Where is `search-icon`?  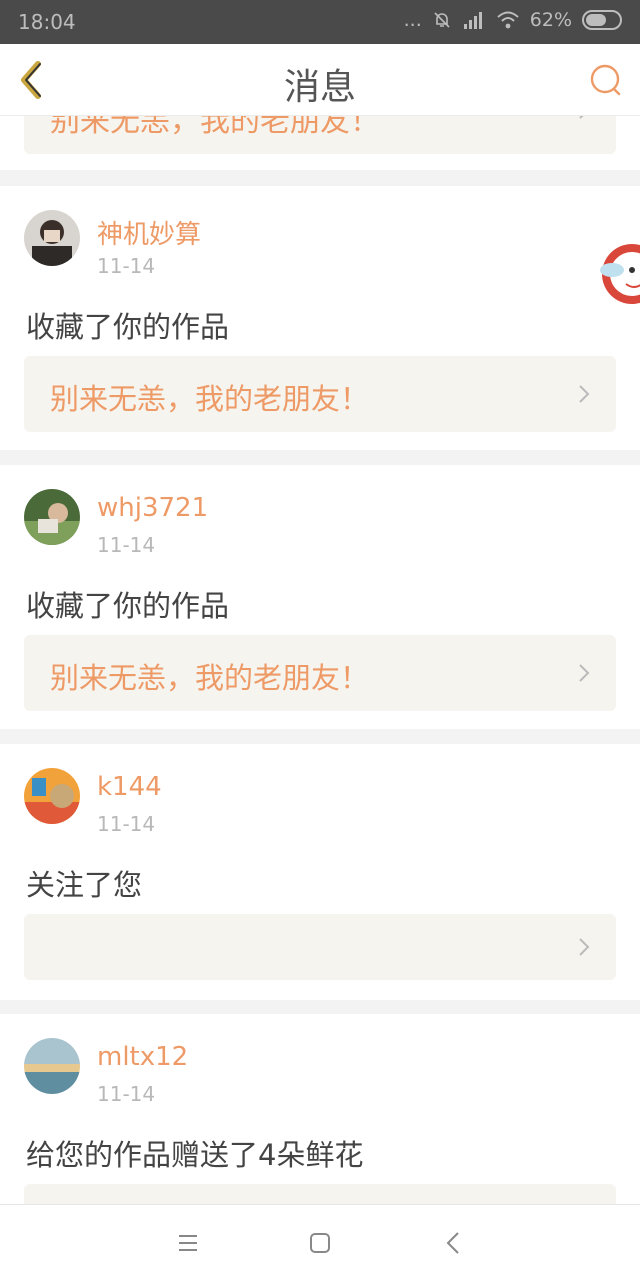 search-icon is located at coordinates (606, 80).